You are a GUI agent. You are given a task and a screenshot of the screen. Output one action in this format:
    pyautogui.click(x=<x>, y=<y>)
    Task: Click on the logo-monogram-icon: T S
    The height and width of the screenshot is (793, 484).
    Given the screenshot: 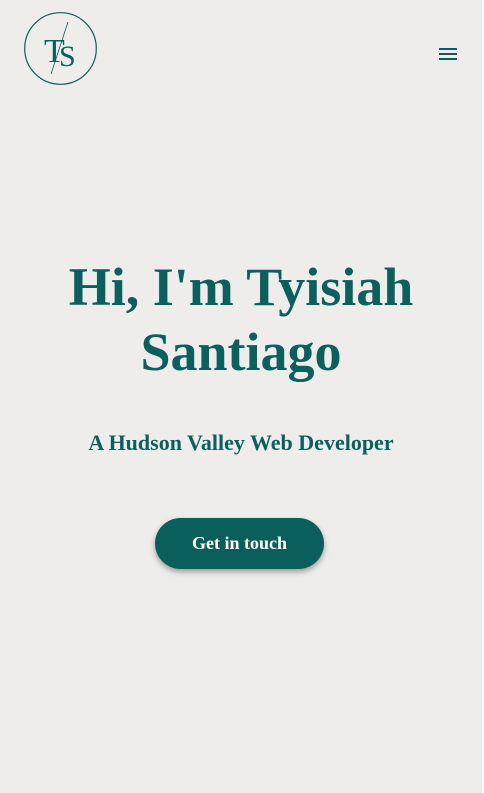 What is the action you would take?
    pyautogui.click(x=60, y=48)
    